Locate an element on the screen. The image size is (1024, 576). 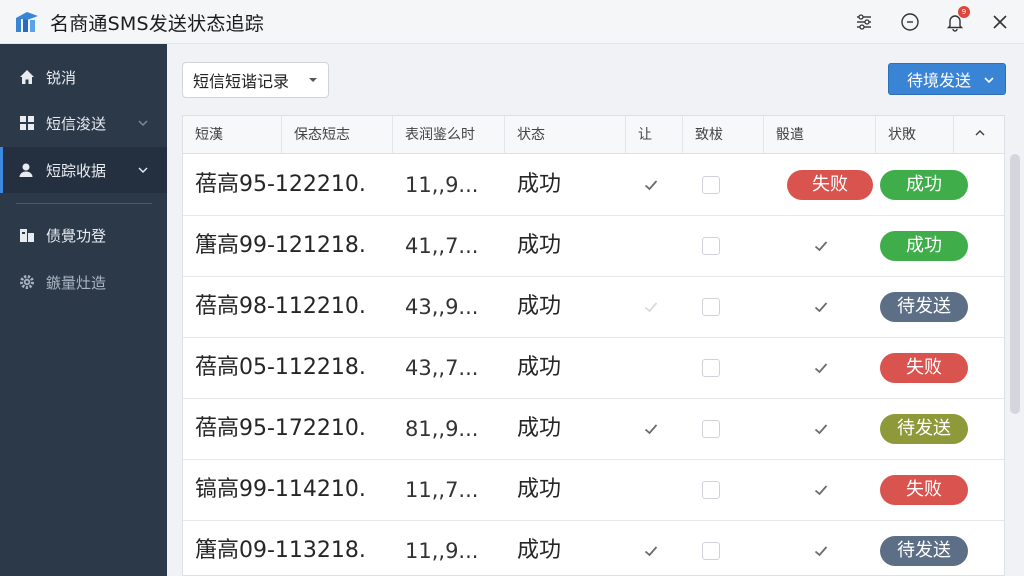
table-row: 蓓高05-112218. 43,,7... 成功 失败 is located at coordinates (593, 368).